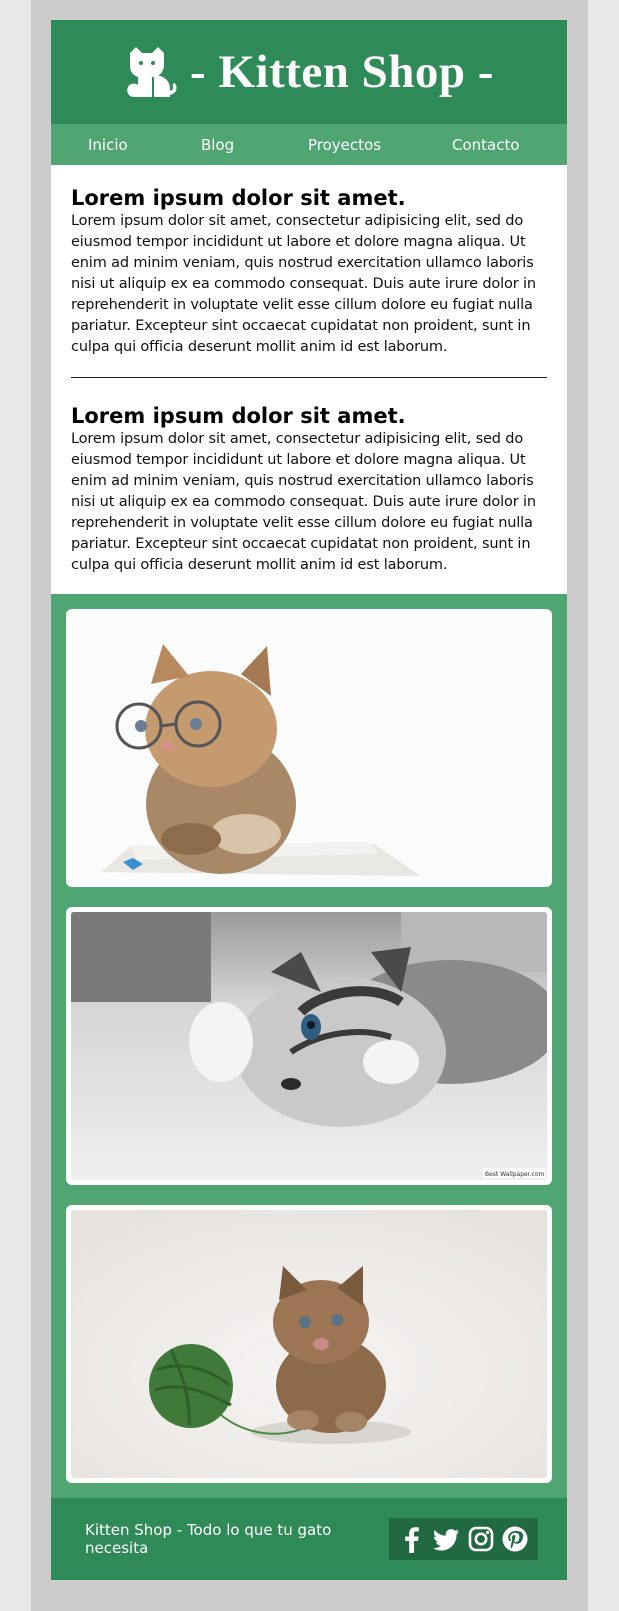  What do you see at coordinates (463, 1539) in the screenshot?
I see `social-links` at bounding box center [463, 1539].